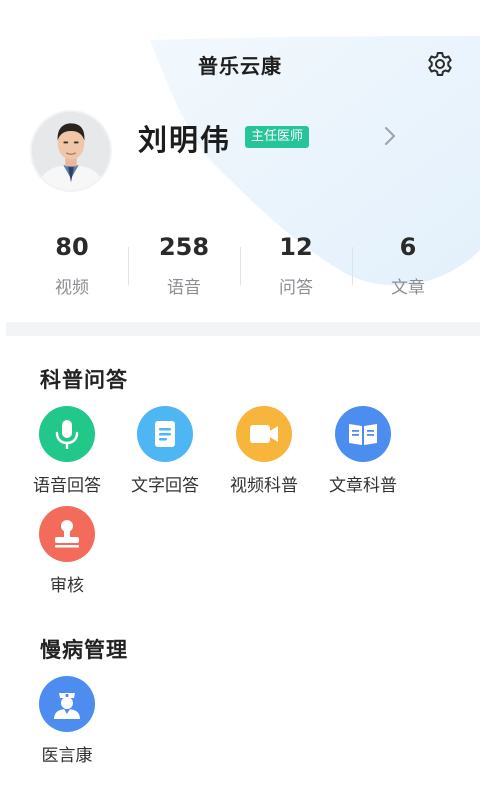  Describe the element at coordinates (67, 534) in the screenshot. I see `stamp-icon` at that location.